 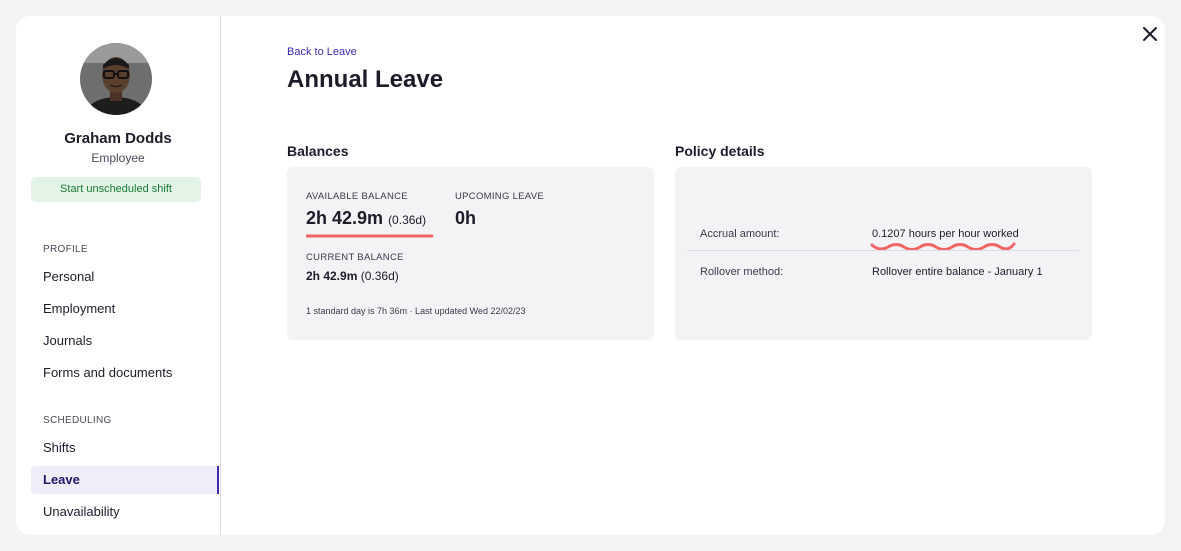 What do you see at coordinates (720, 151) in the screenshot?
I see `policy-details-title: Policy details` at bounding box center [720, 151].